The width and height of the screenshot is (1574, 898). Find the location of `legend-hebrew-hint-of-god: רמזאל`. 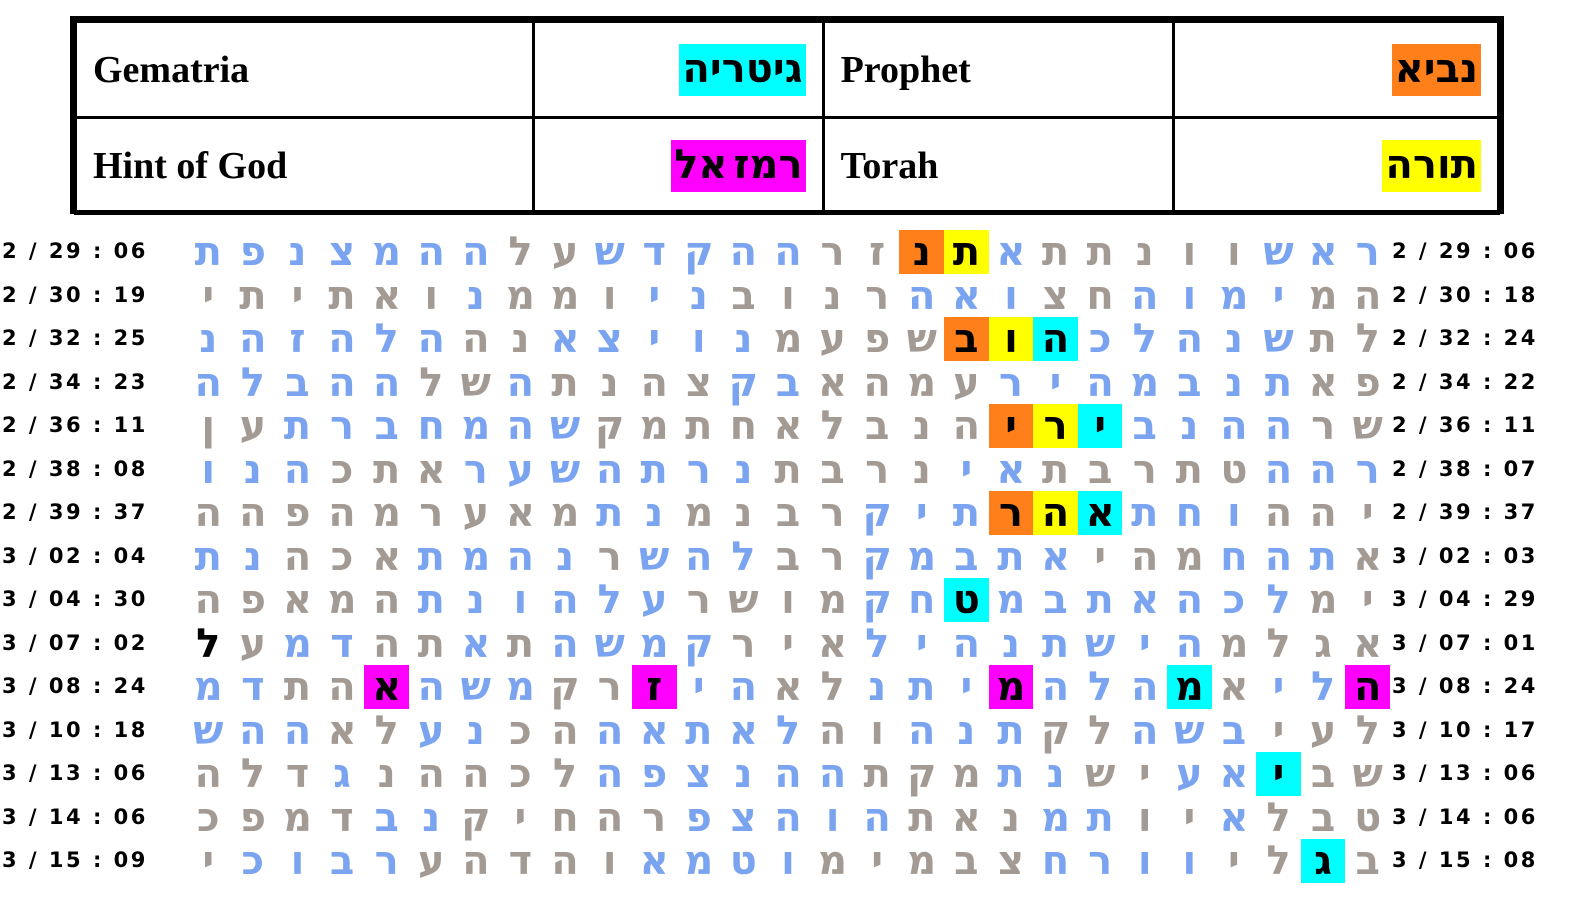

legend-hebrew-hint-of-god: רמזאל is located at coordinates (678, 165).